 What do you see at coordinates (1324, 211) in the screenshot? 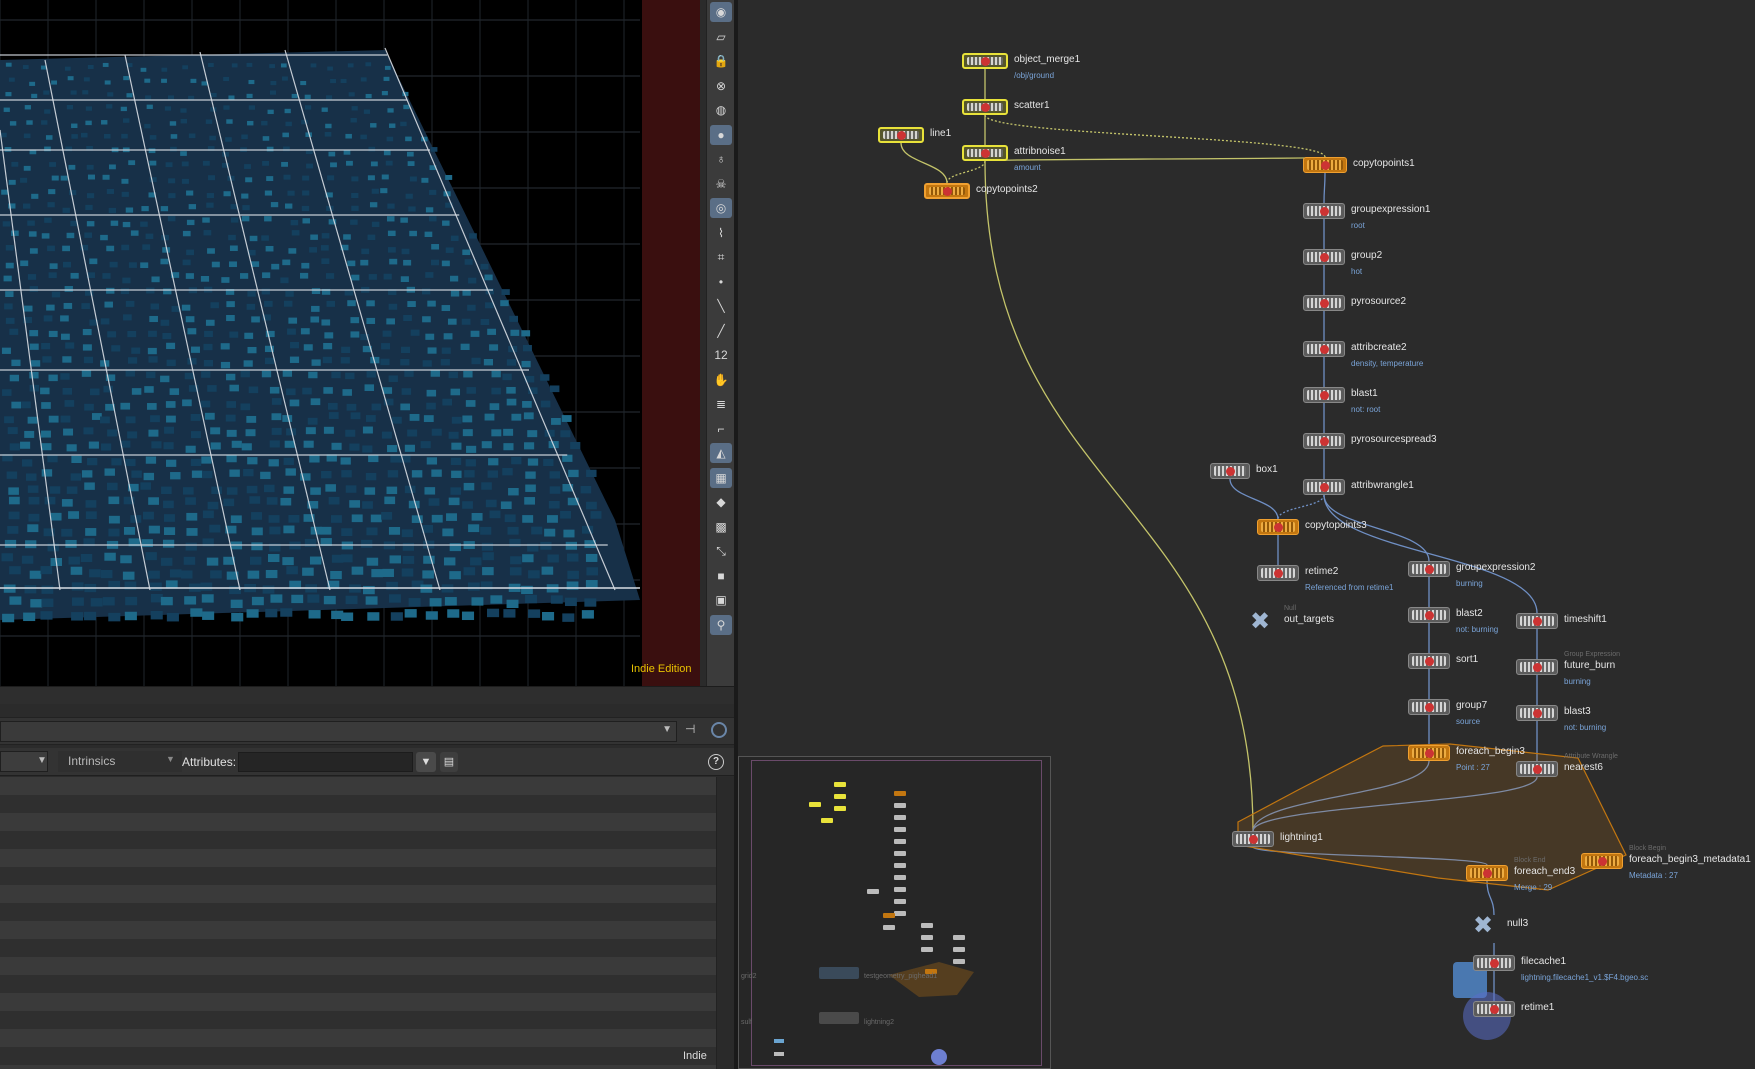
I see `node-groupexpression1` at bounding box center [1324, 211].